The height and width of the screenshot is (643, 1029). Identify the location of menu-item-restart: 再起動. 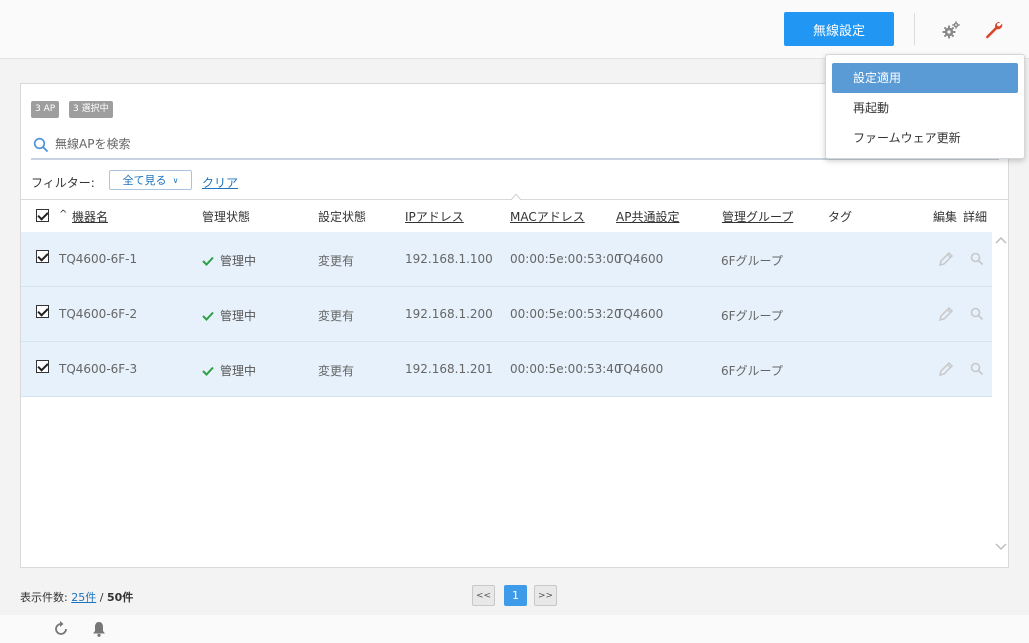
(925, 108).